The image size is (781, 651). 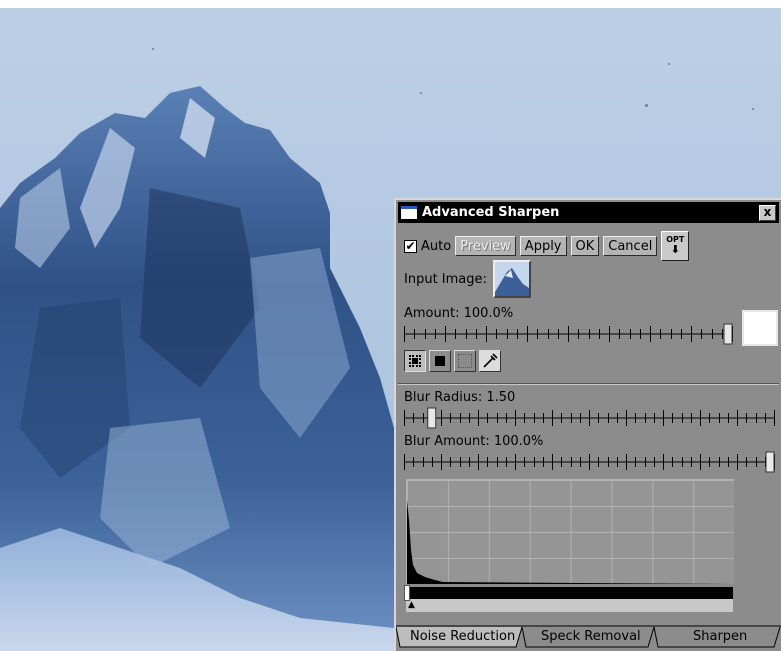 I want to click on dialog-title: Advanced Sharpen, so click(x=491, y=212).